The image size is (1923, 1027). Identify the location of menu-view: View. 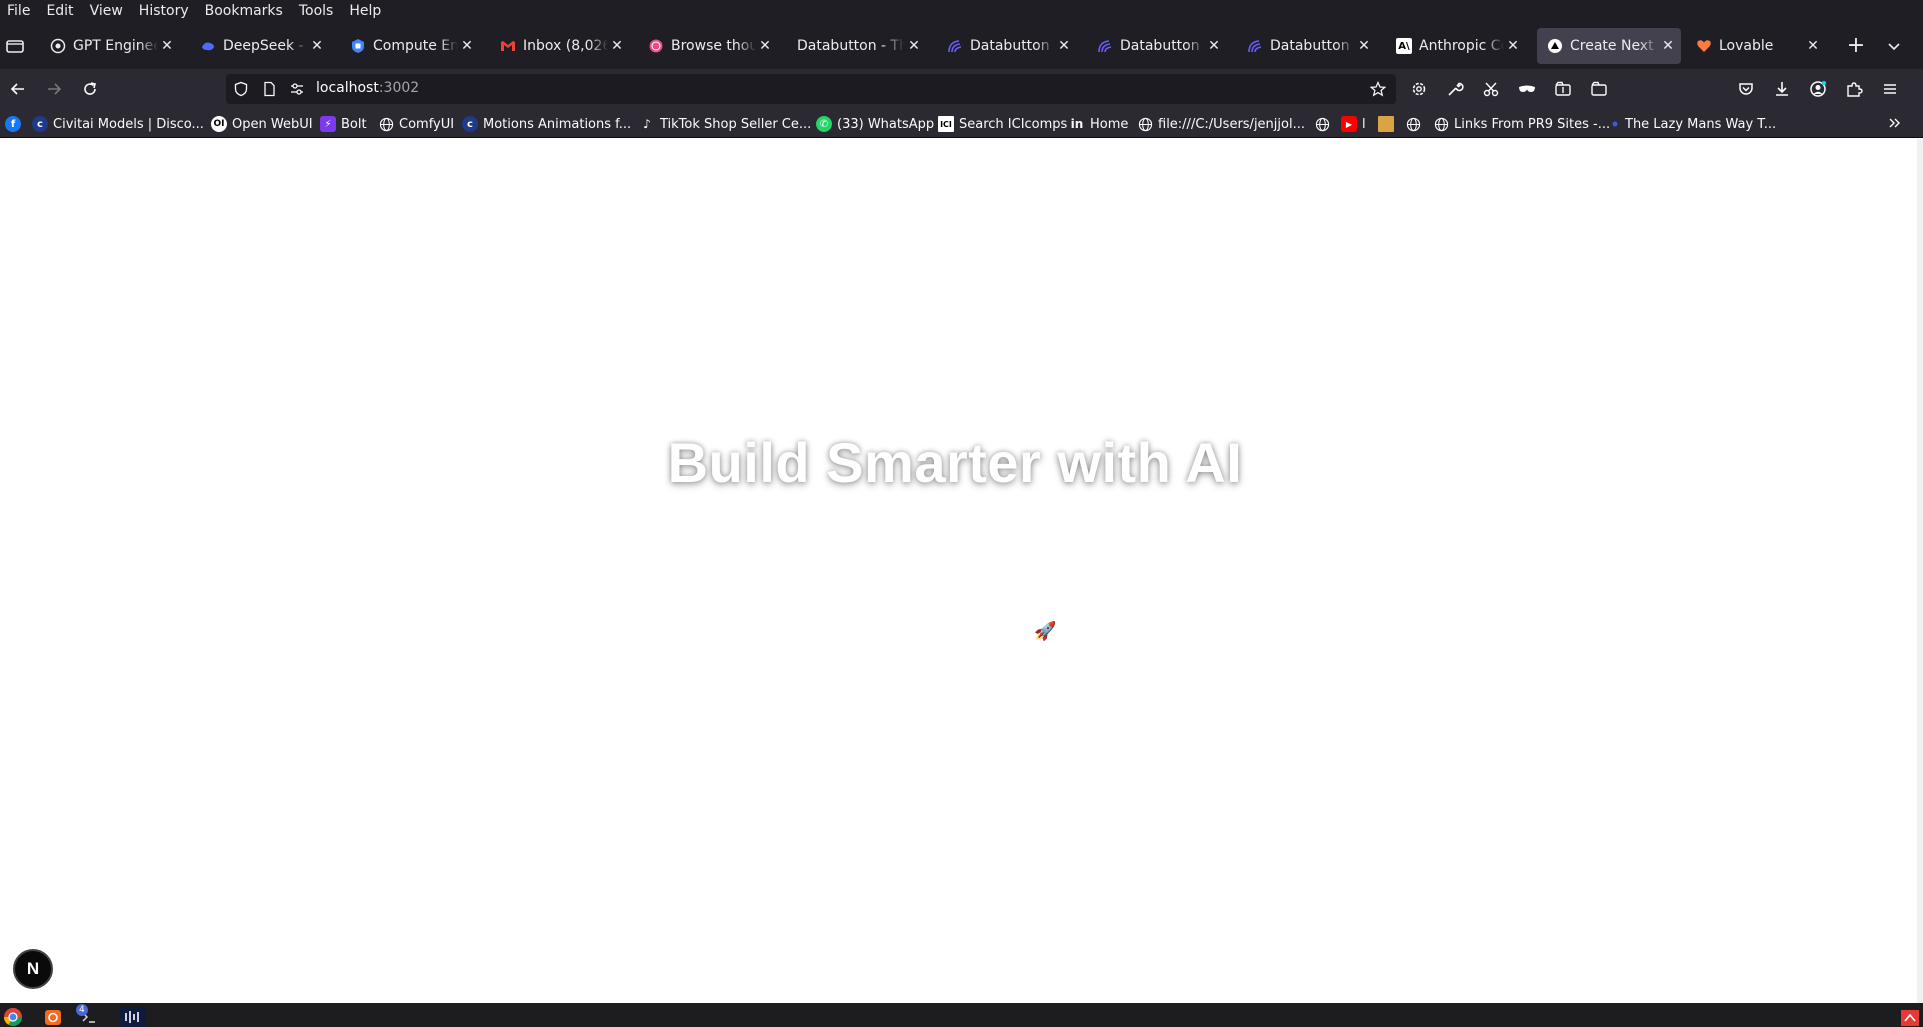
(106, 11).